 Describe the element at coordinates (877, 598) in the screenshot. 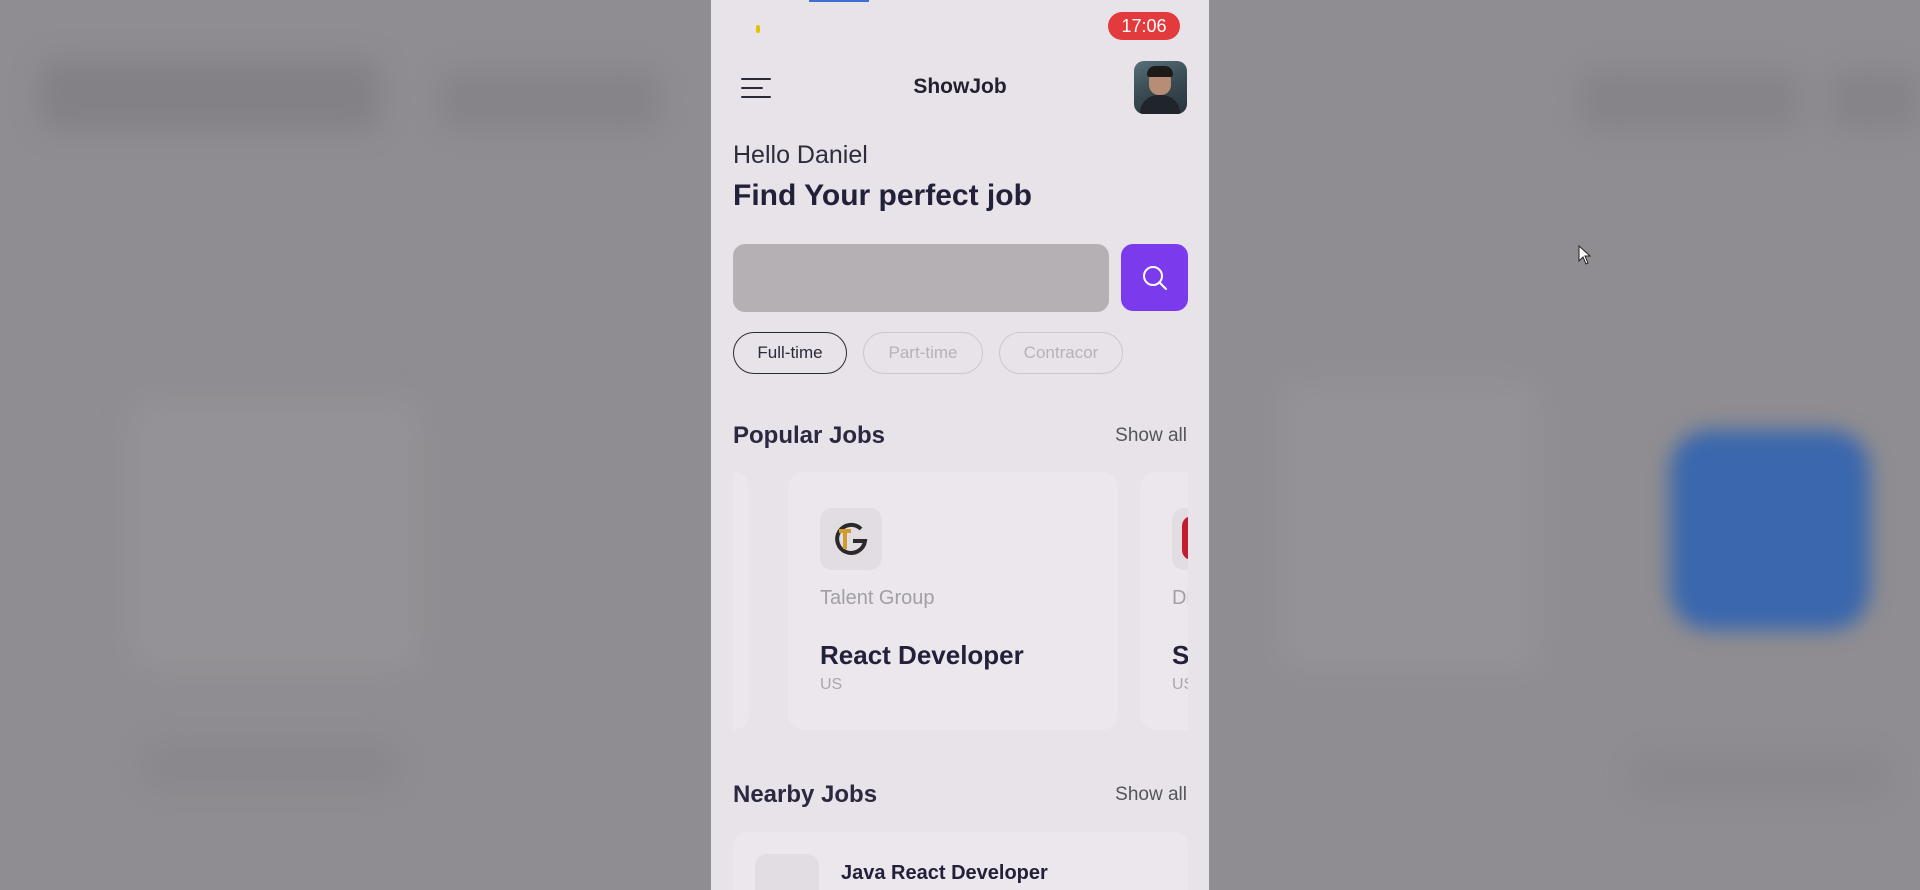

I see `company-name: Talent Group` at that location.